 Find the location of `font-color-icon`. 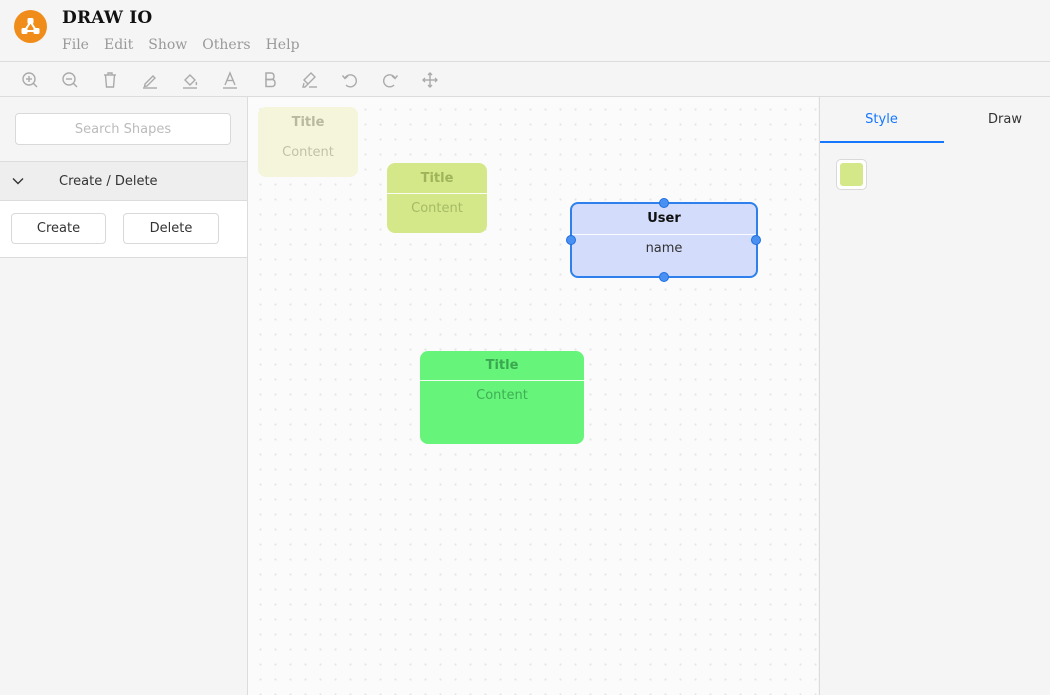

font-color-icon is located at coordinates (230, 80).